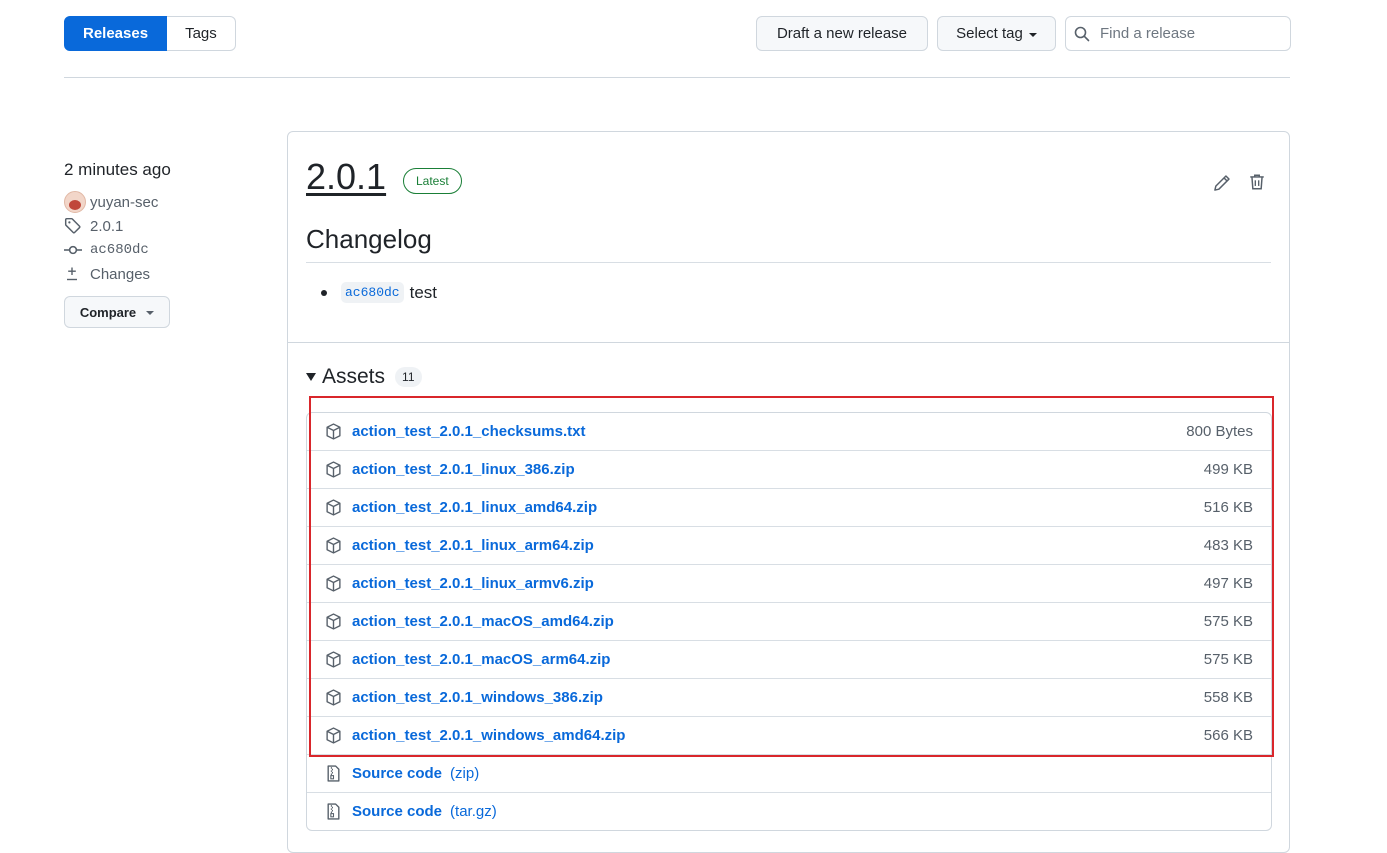 Image resolution: width=1387 pixels, height=853 pixels. Describe the element at coordinates (1228, 697) in the screenshot. I see `asset-size: 558 KB` at that location.